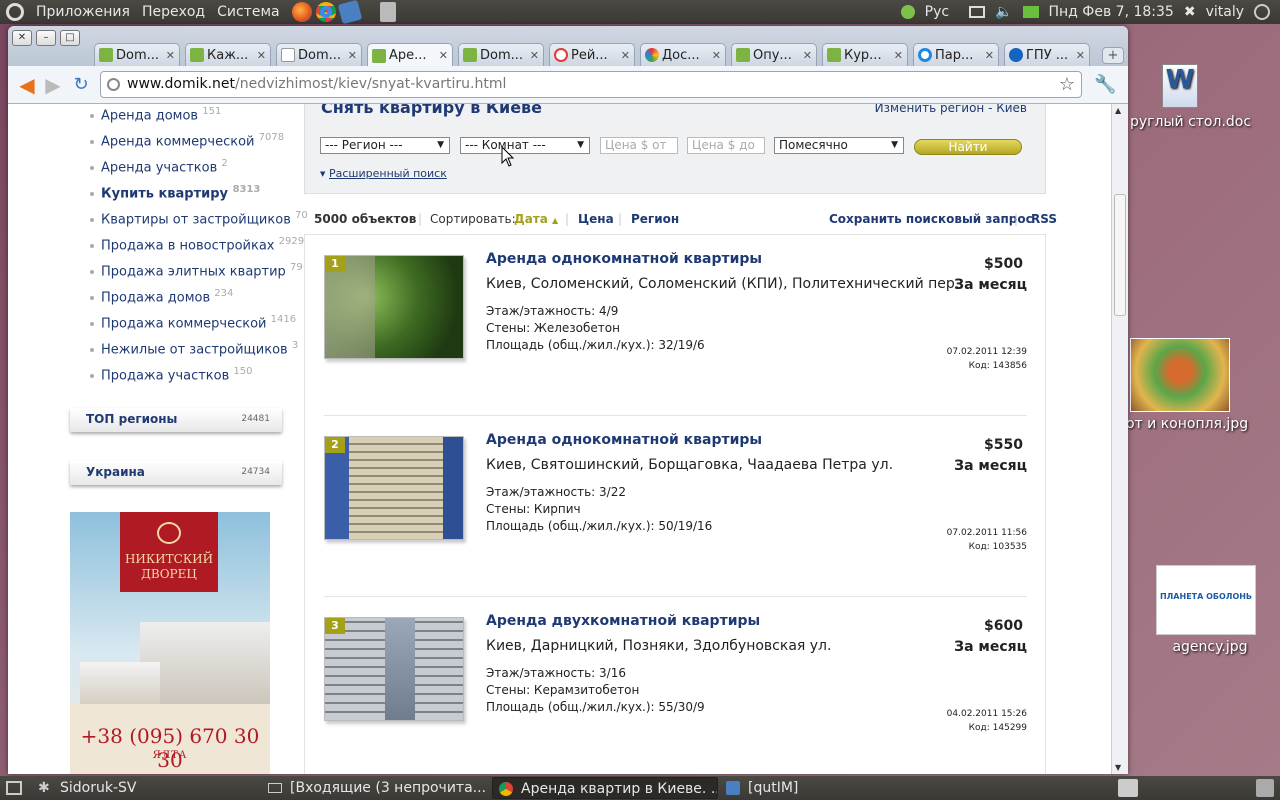 The width and height of the screenshot is (1280, 800). Describe the element at coordinates (22, 38) in the screenshot. I see `close-window-button: ✕` at that location.